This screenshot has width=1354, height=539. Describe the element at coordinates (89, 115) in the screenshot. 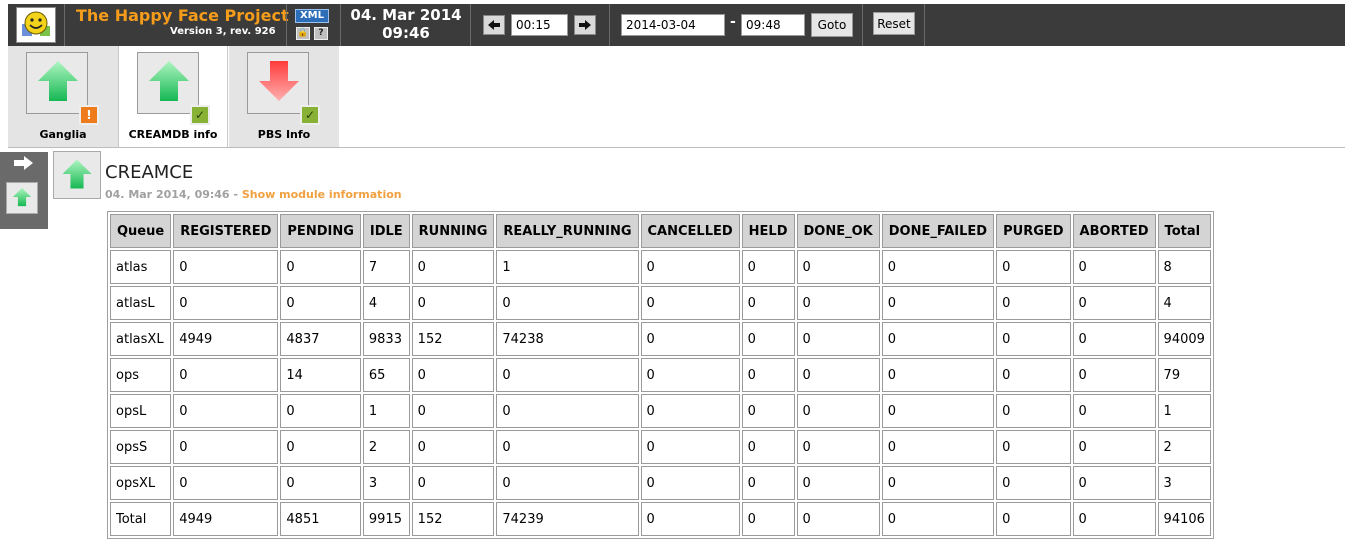

I see `warning-icon: !` at that location.